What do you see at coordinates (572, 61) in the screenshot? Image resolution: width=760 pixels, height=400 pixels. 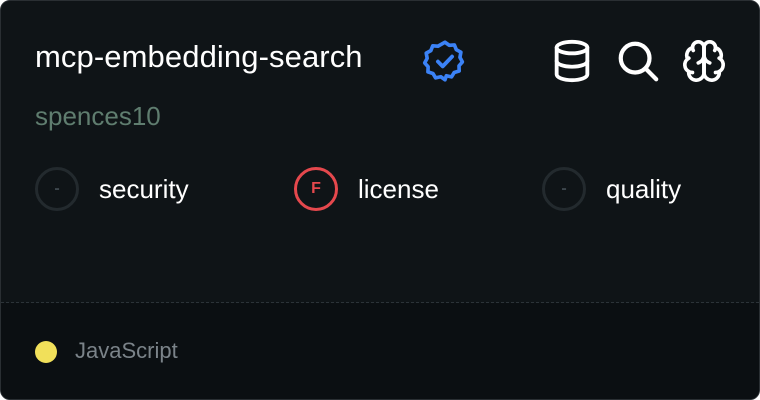 I see `database-icon` at bounding box center [572, 61].